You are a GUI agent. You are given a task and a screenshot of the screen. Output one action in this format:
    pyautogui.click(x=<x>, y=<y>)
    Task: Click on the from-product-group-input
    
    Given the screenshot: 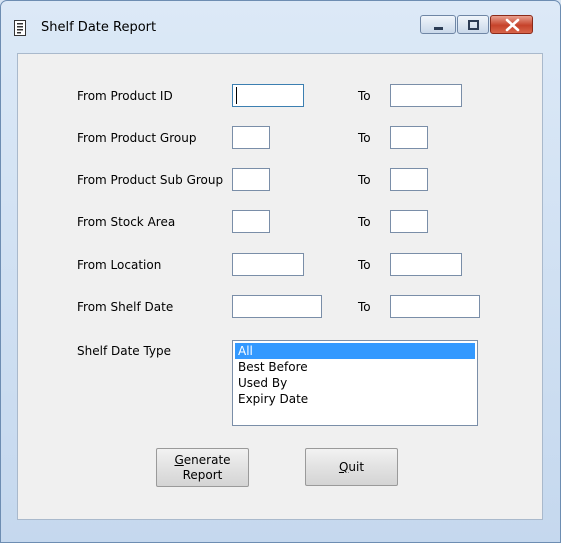 What is the action you would take?
    pyautogui.click(x=251, y=137)
    